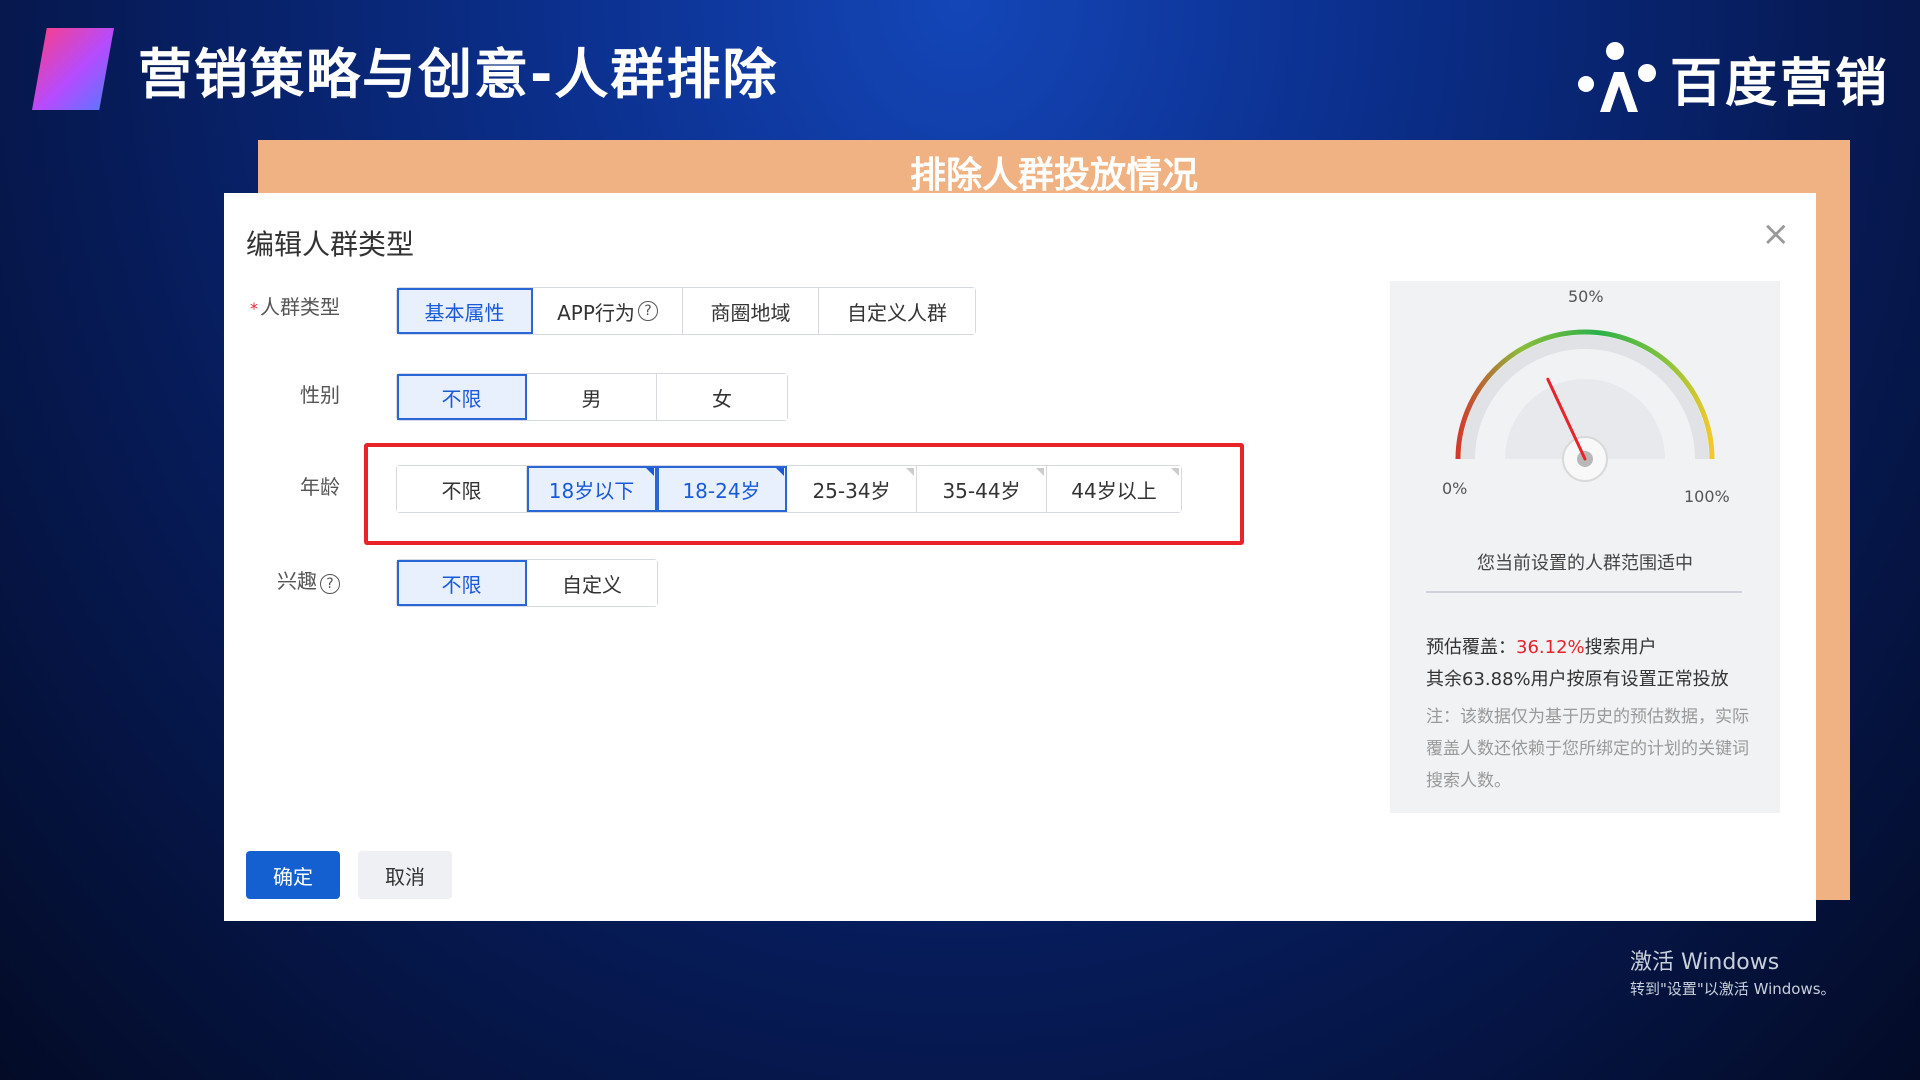  What do you see at coordinates (1779, 83) in the screenshot?
I see `brand-name: 百度营销` at bounding box center [1779, 83].